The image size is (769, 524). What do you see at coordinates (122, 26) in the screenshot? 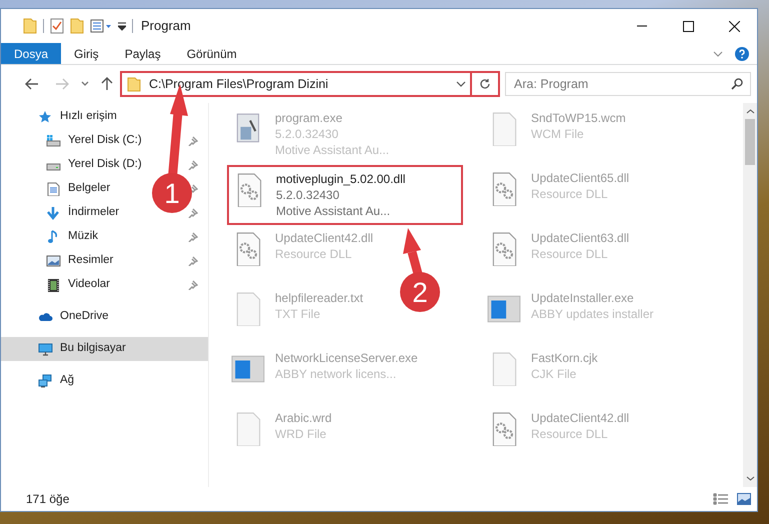
I see `customize-toolbar-icon` at bounding box center [122, 26].